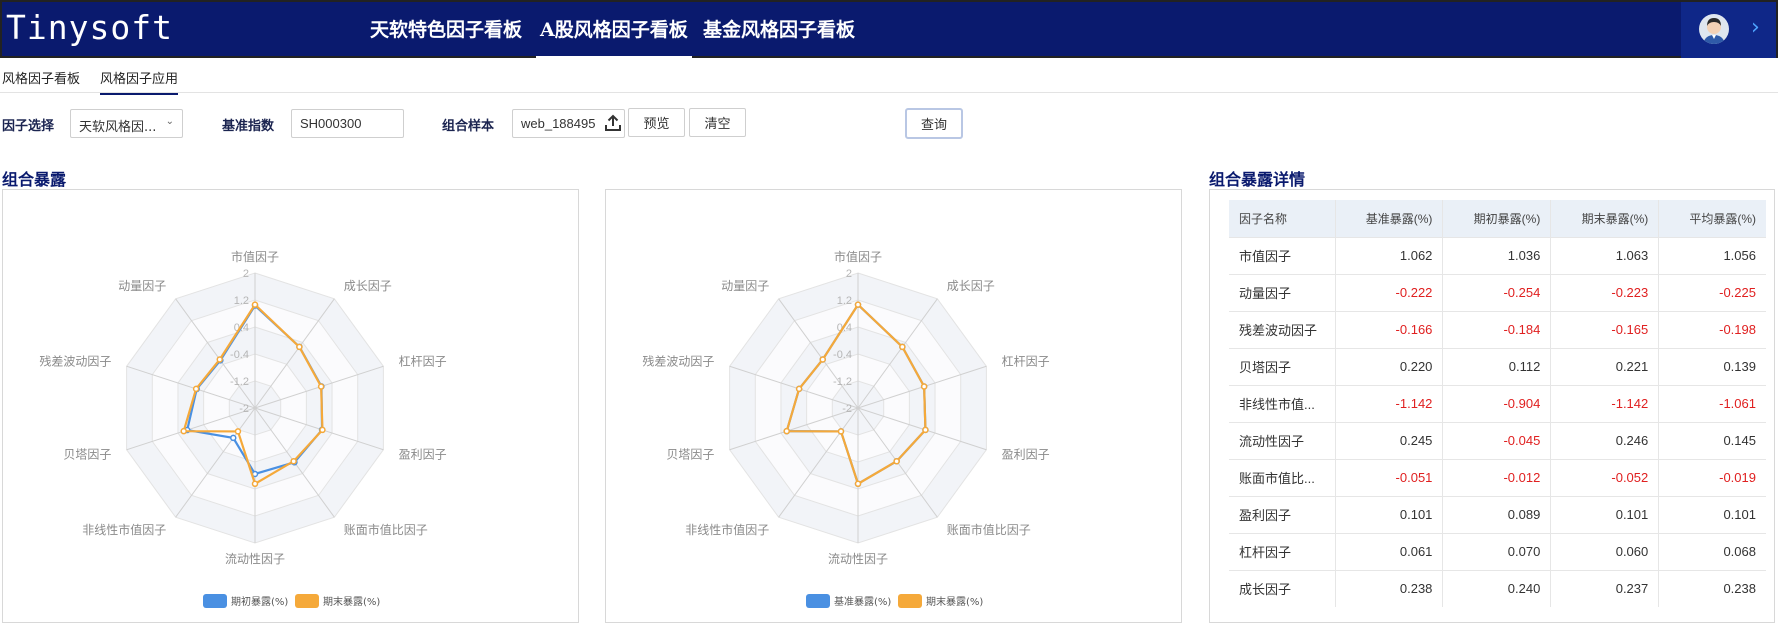 This screenshot has height=625, width=1778. Describe the element at coordinates (1712, 218) in the screenshot. I see `column-header-average: 平均暴露(%)` at that location.